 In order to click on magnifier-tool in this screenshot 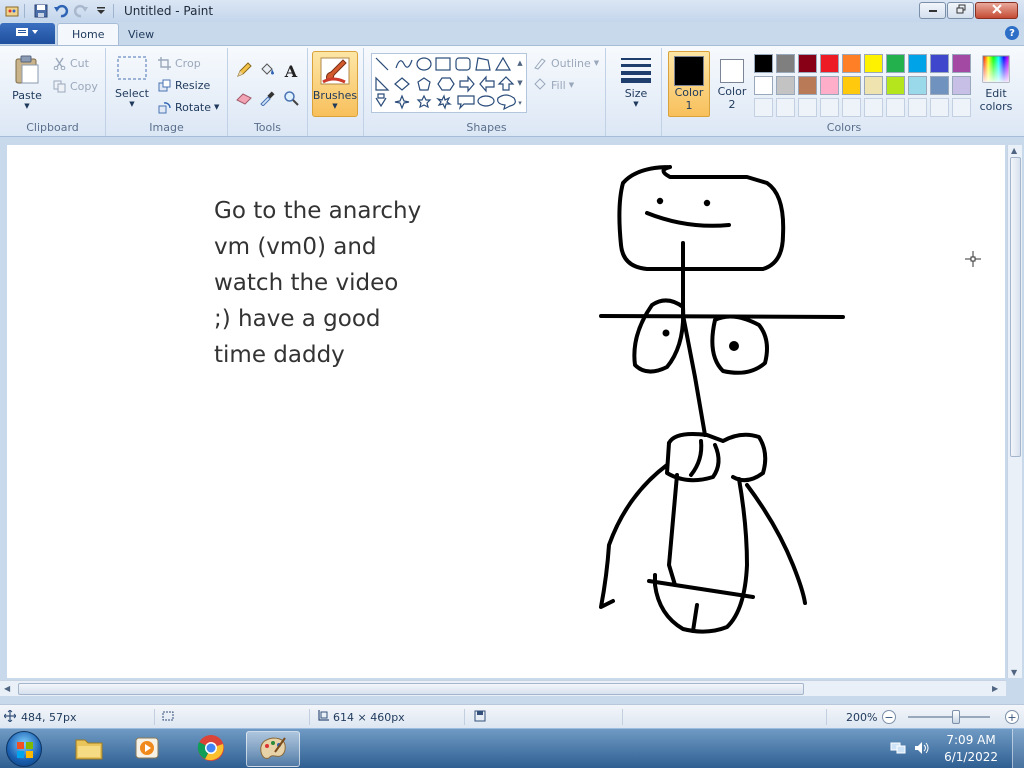, I will do `click(291, 99)`.